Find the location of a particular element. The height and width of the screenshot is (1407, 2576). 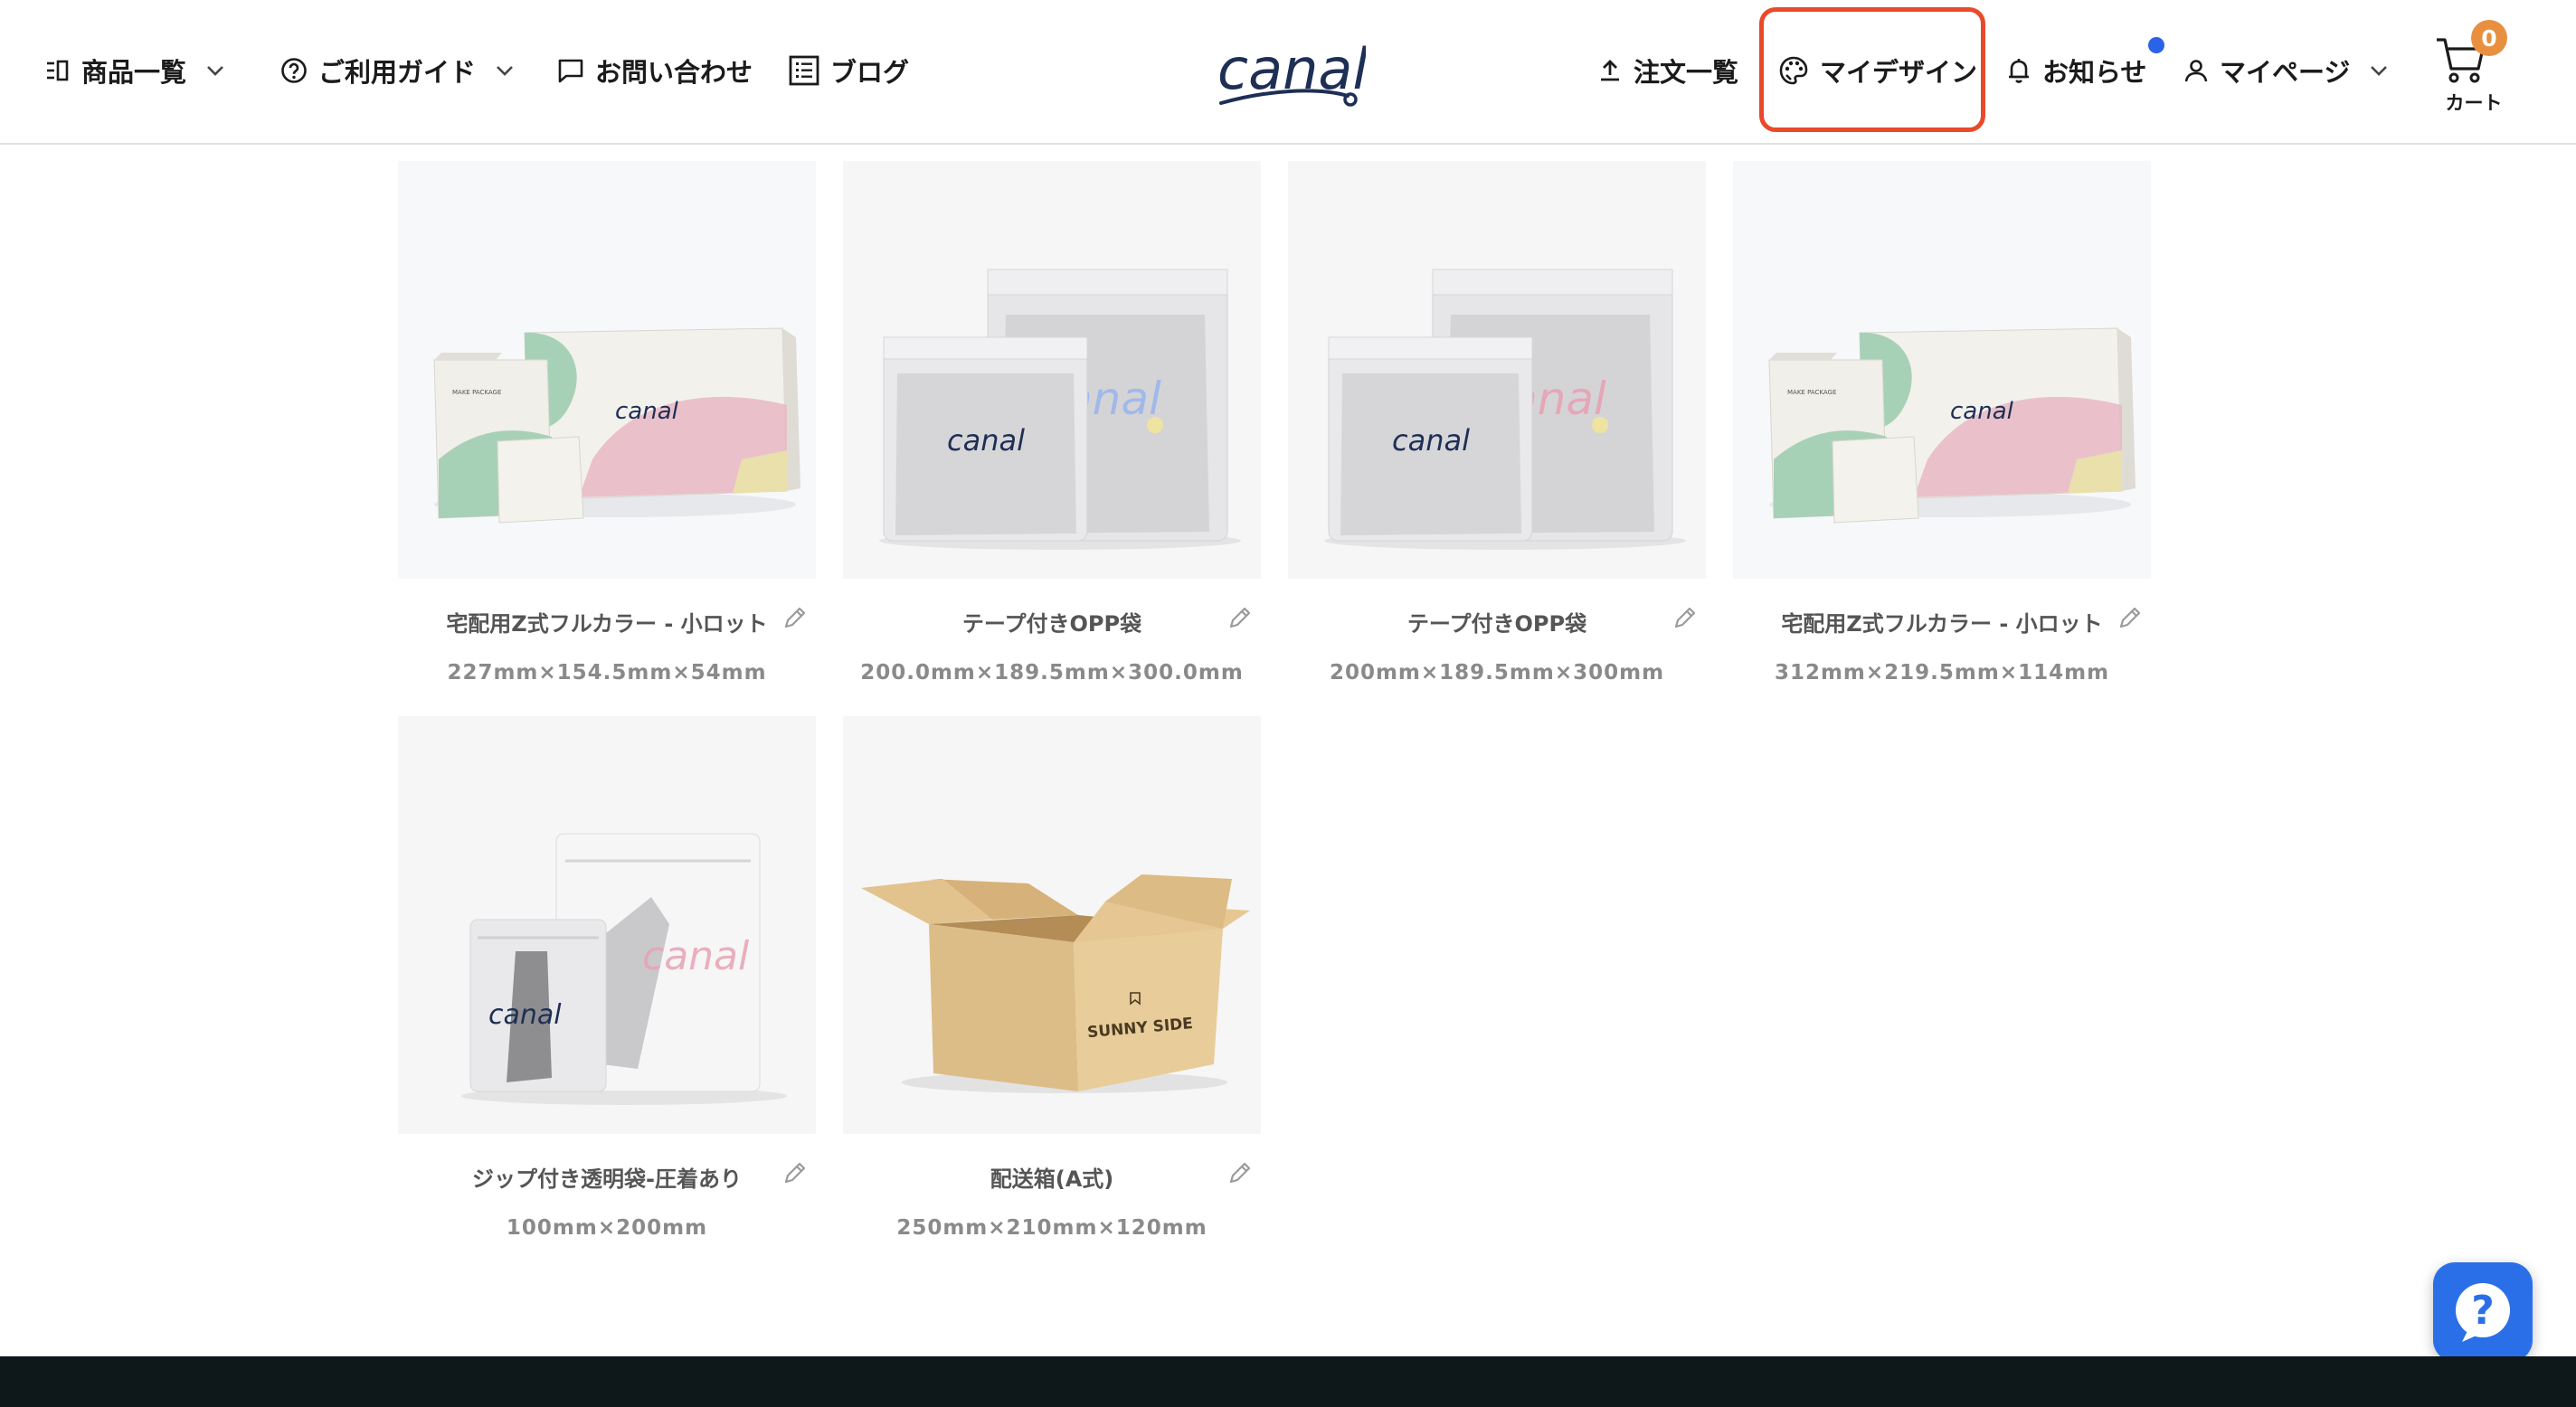

product-image-zip-bag: canal canal is located at coordinates (607, 925).